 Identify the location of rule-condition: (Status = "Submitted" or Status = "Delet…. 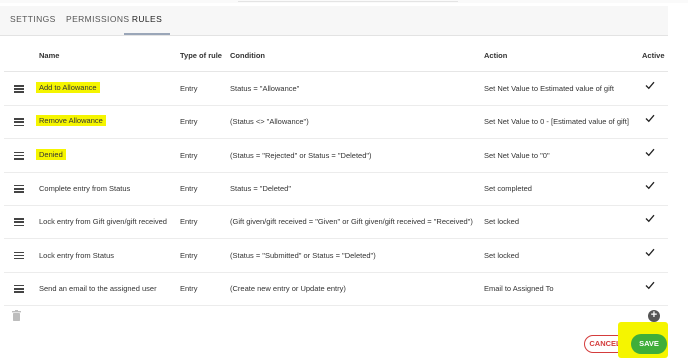
(303, 255).